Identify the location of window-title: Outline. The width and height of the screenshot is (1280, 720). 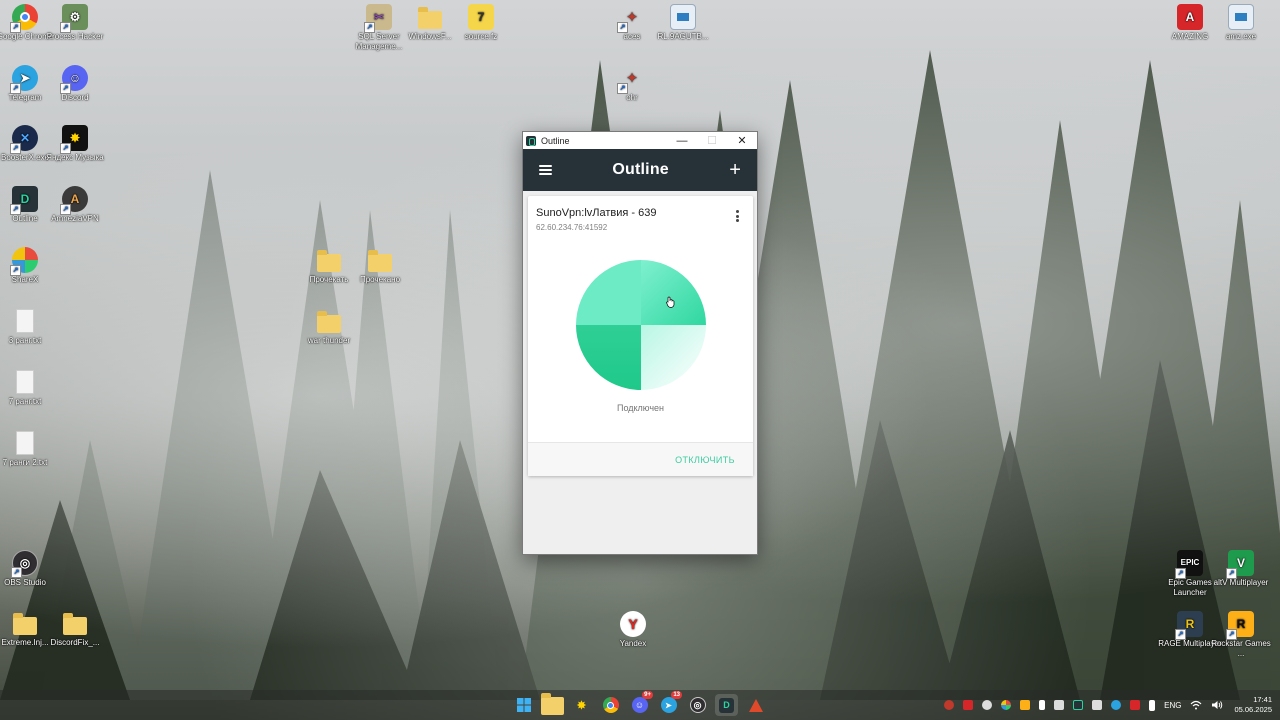
(555, 140).